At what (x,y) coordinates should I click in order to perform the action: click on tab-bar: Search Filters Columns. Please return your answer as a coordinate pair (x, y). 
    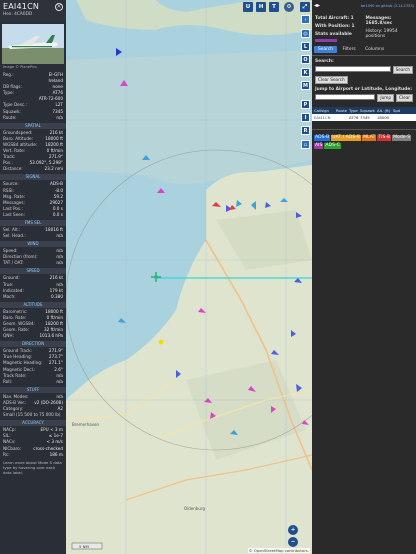
    Looking at the image, I should click on (364, 50).